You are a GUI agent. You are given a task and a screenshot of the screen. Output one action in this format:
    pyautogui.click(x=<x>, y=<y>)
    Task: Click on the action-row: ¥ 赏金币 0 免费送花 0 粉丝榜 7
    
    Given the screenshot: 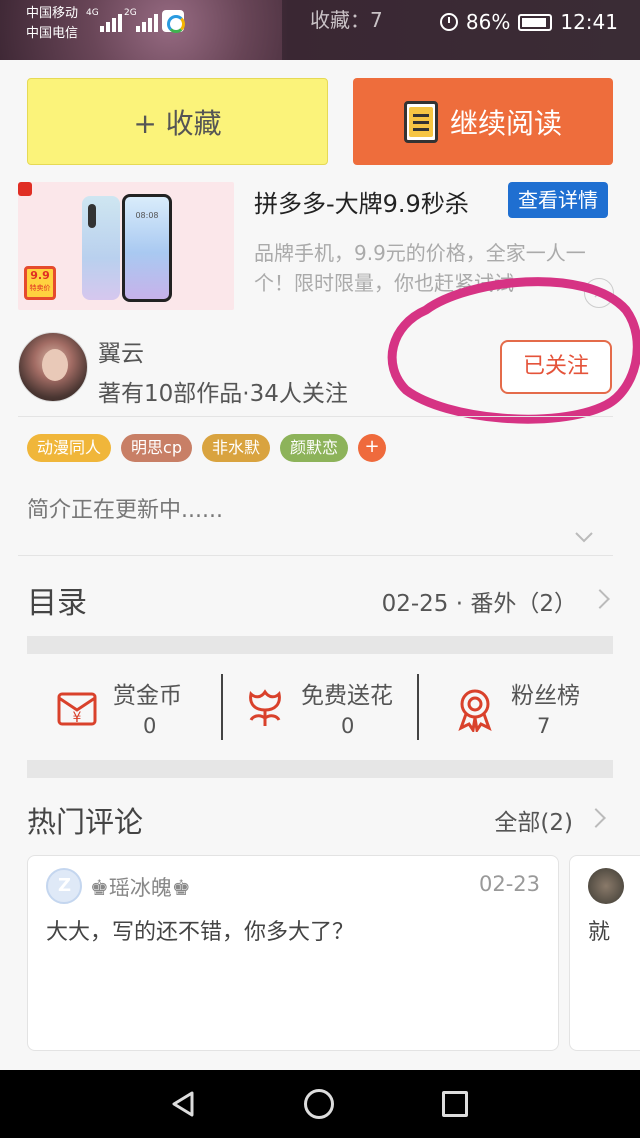 What is the action you would take?
    pyautogui.click(x=320, y=710)
    